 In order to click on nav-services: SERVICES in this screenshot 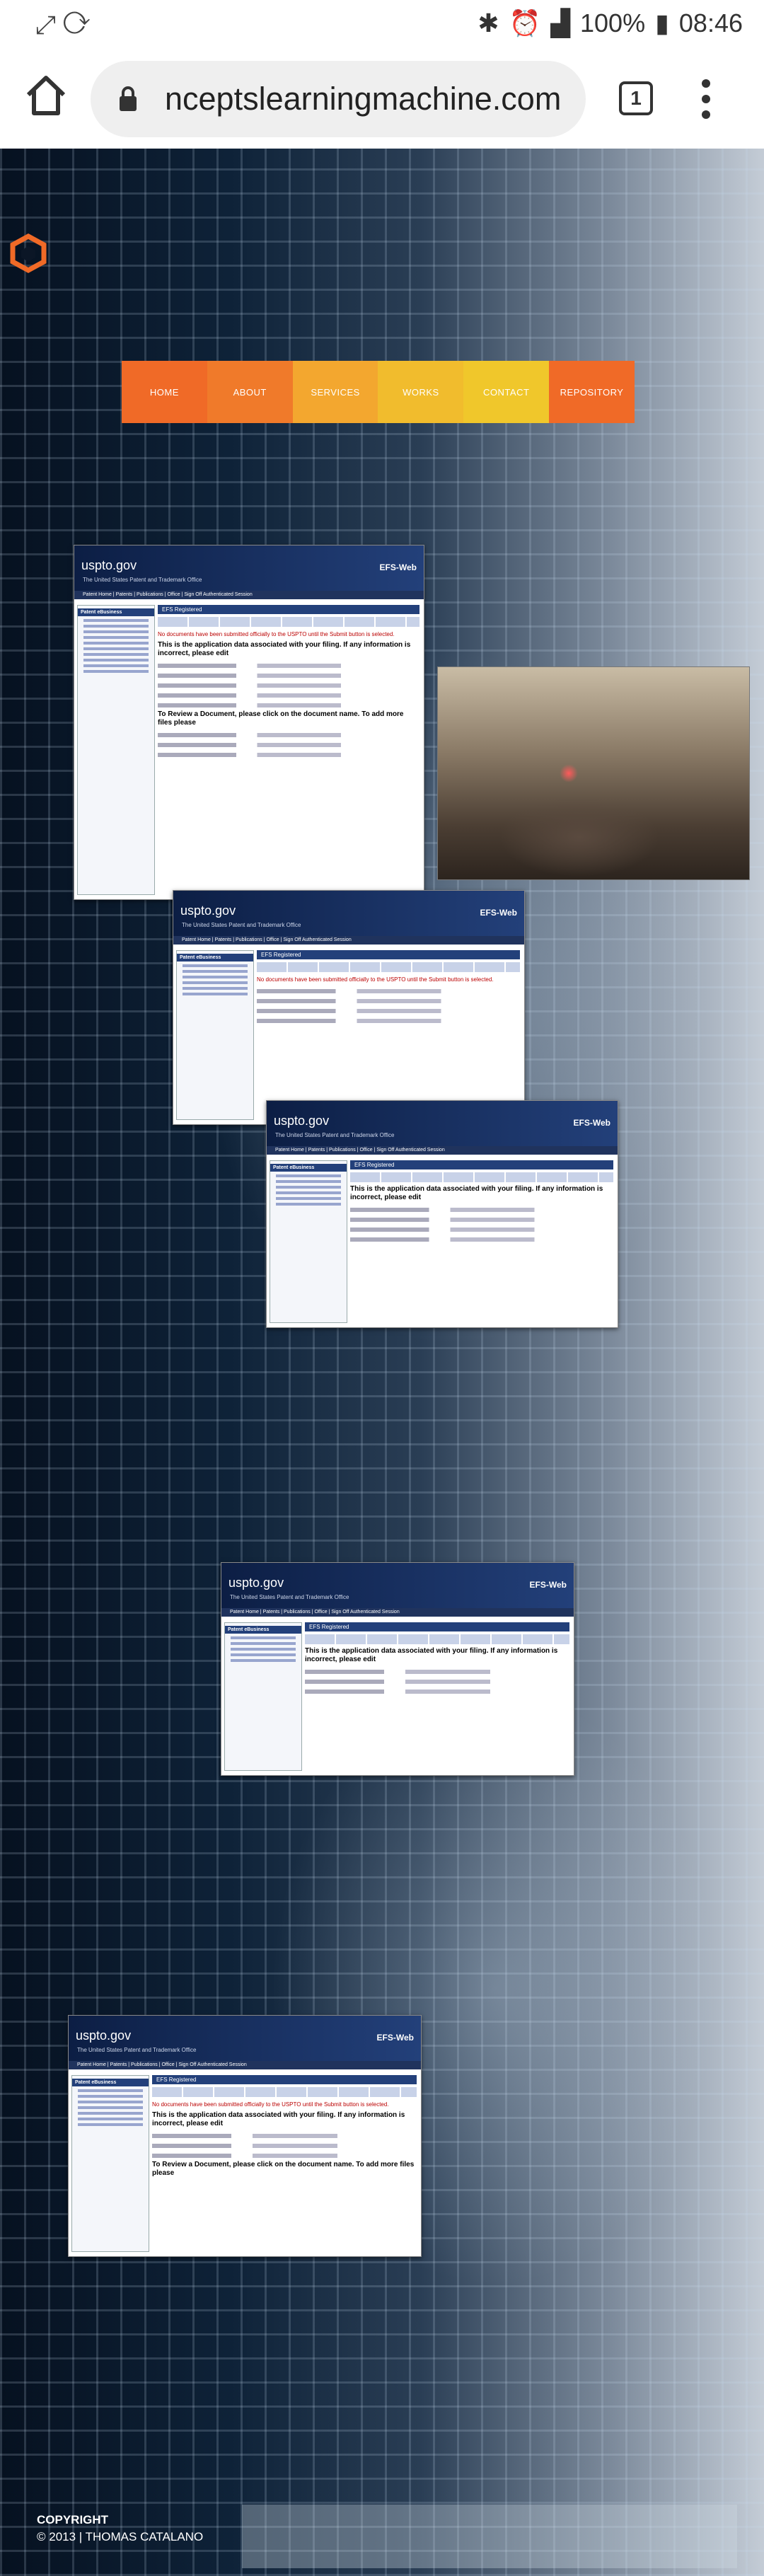, I will do `click(335, 392)`.